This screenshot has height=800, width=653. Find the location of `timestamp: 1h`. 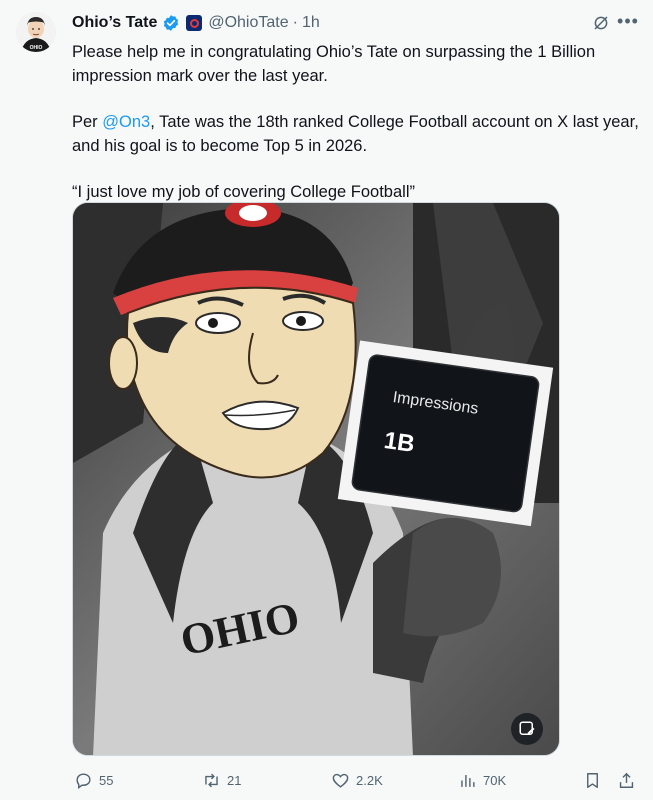

timestamp: 1h is located at coordinates (311, 23).